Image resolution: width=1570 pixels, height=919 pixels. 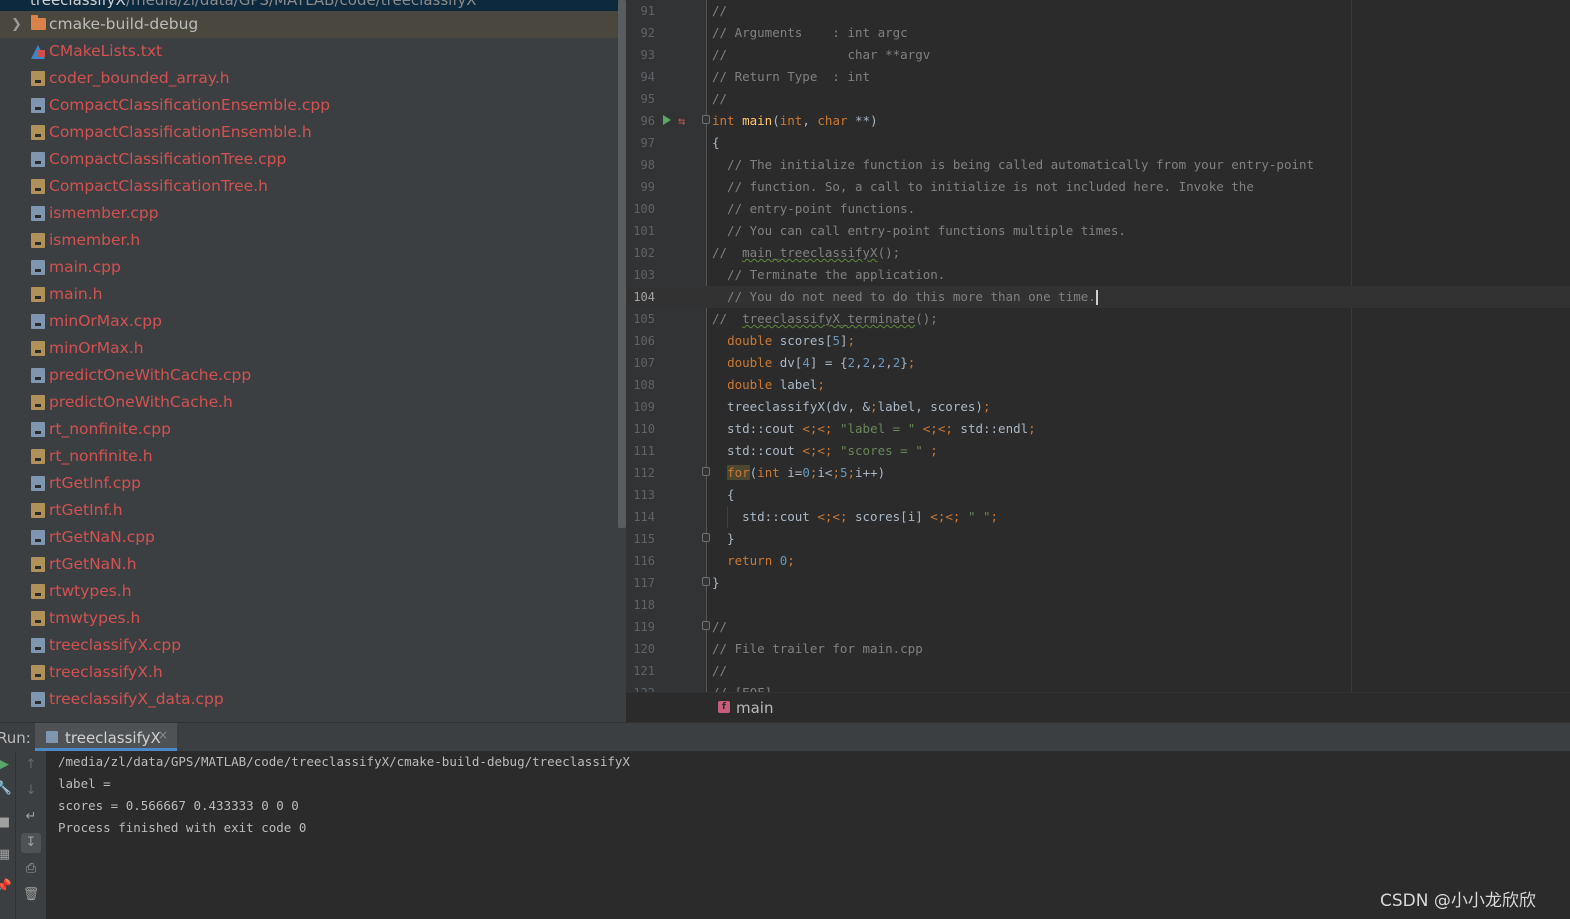 I want to click on trash-icon: 🗑, so click(x=31, y=895).